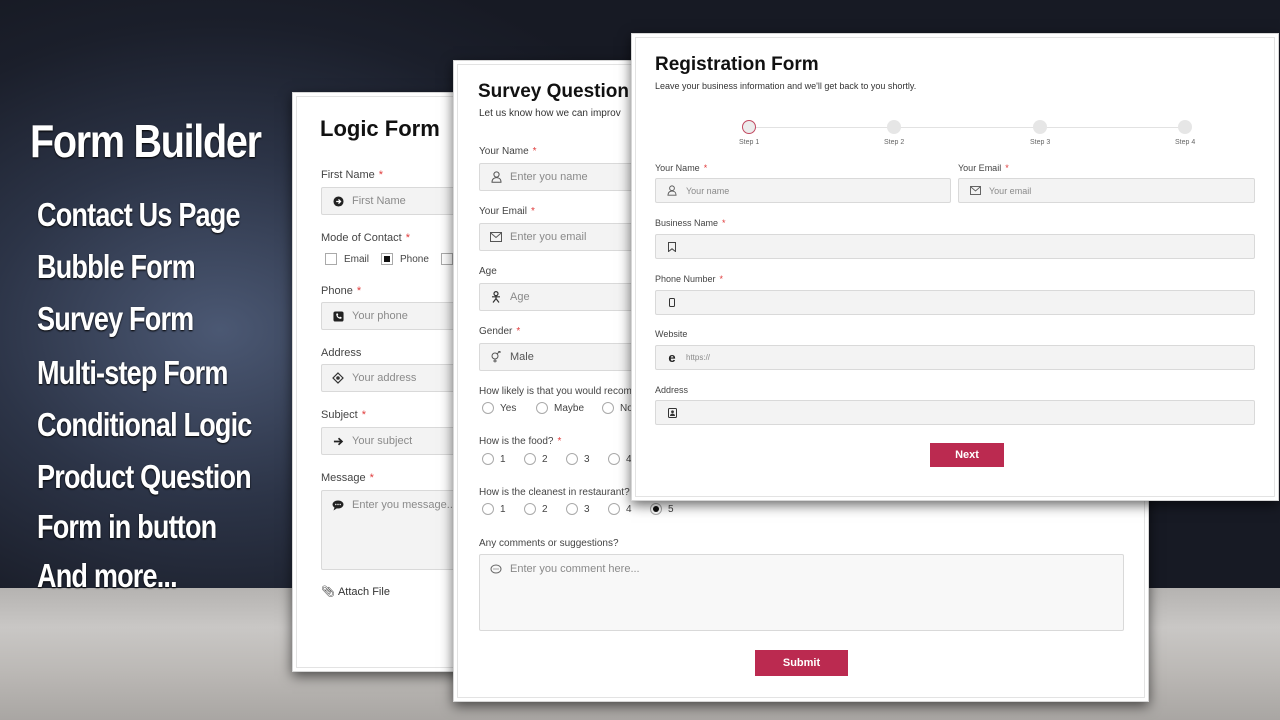 The image size is (1280, 720). What do you see at coordinates (801, 663) in the screenshot?
I see `submit-button: Submit` at bounding box center [801, 663].